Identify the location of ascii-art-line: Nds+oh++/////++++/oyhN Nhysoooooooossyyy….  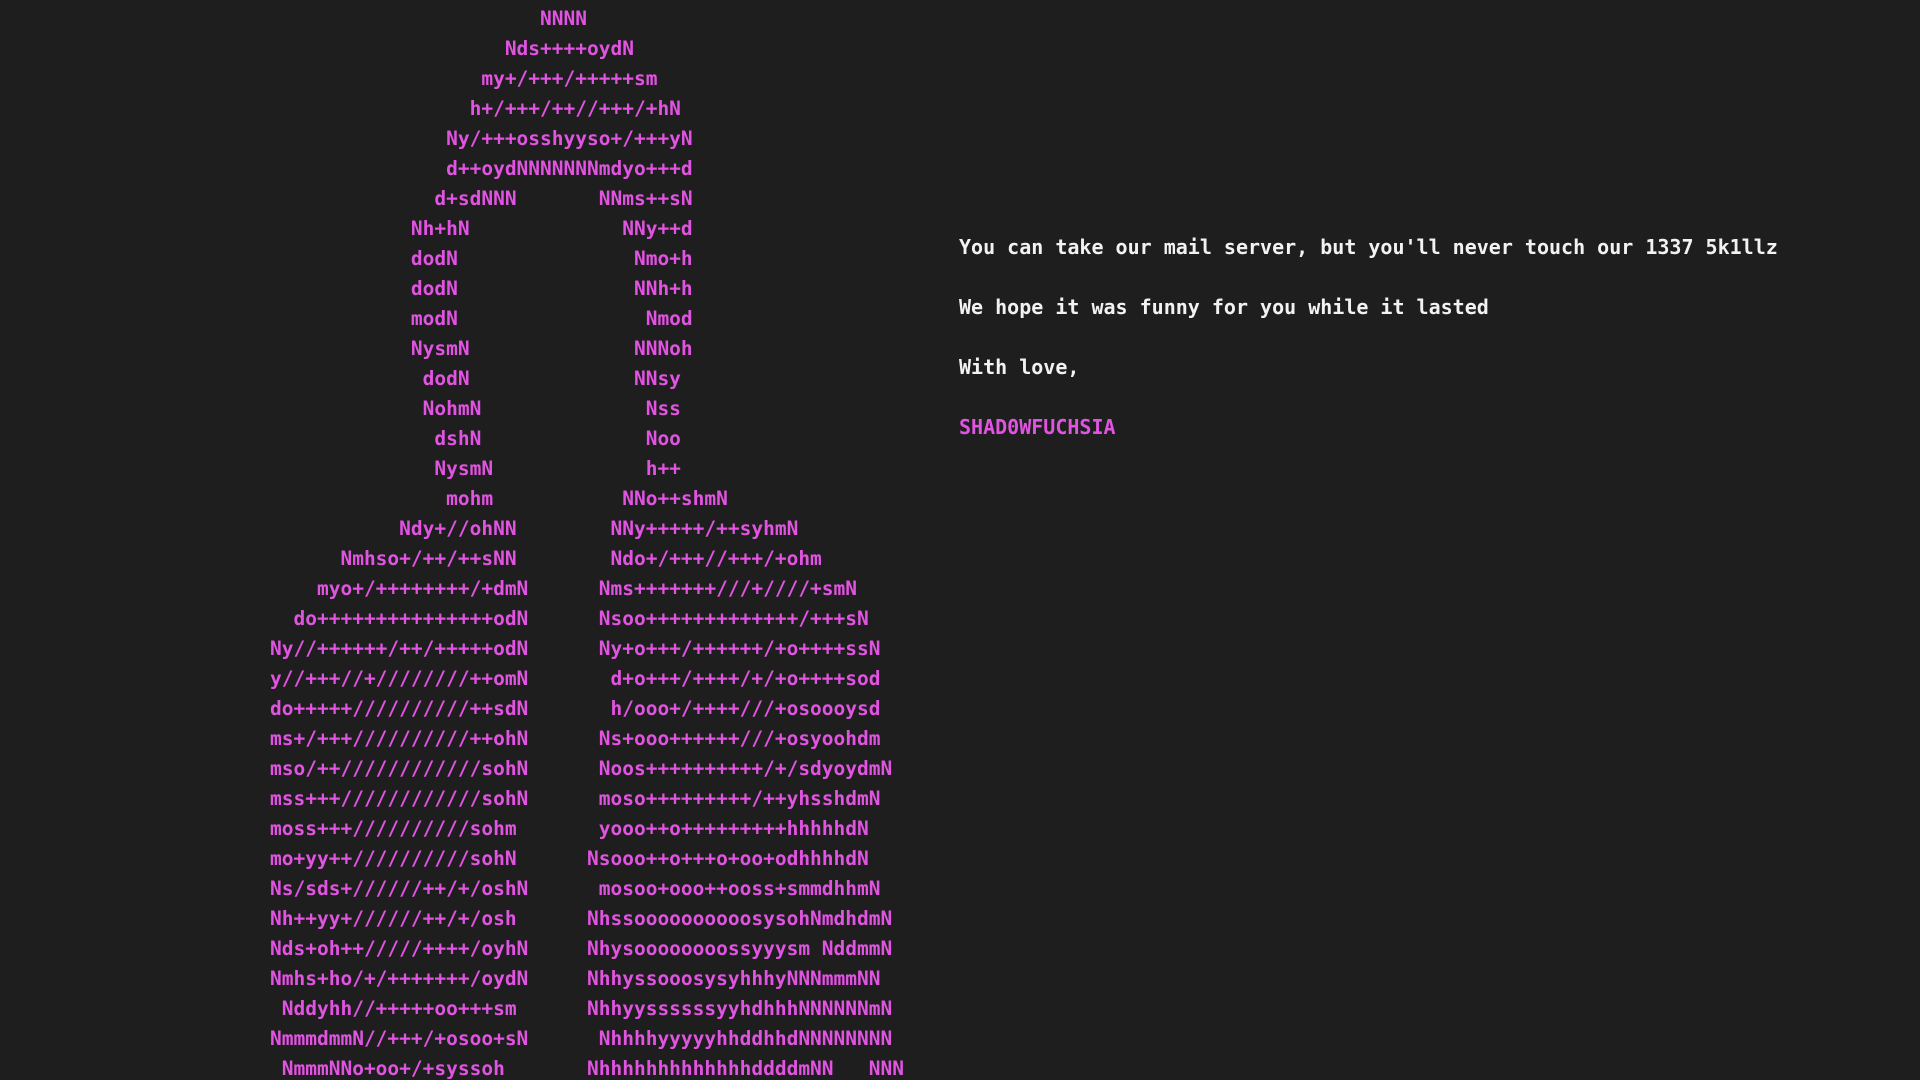
(446, 948).